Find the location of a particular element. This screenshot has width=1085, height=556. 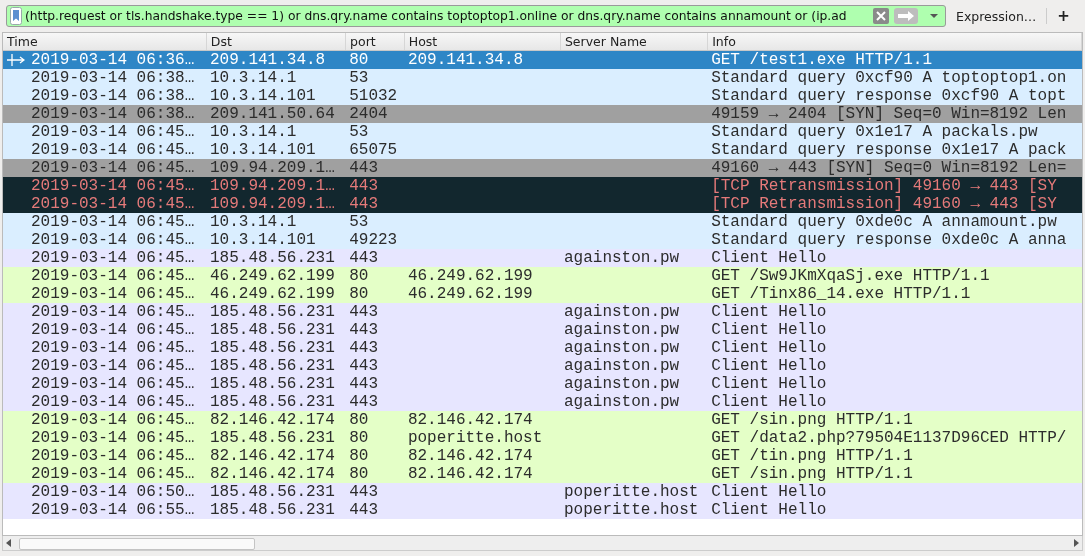

packet-row: 2019-03-14 06:45… 10.3.14.1 53 Standard query 0x1e17 A packals.pw is located at coordinates (542, 132).